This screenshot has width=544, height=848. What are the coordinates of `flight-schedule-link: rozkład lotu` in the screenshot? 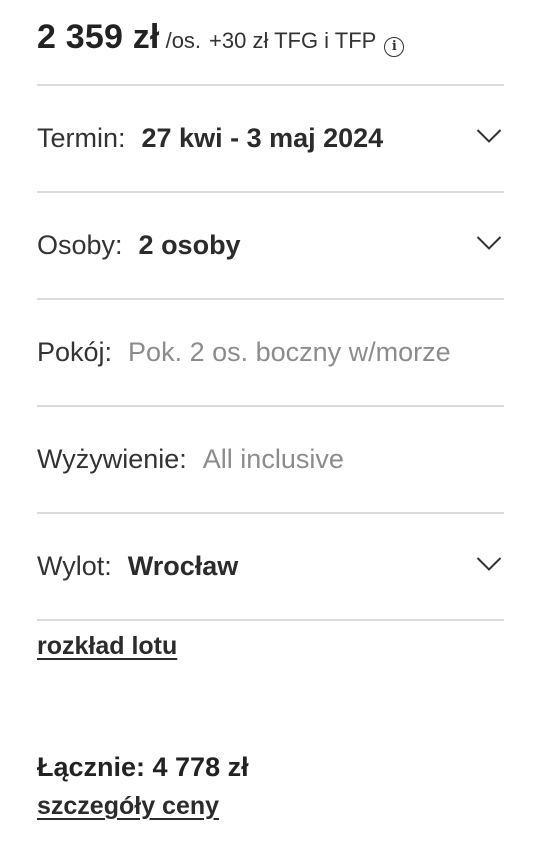 It's located at (107, 646).